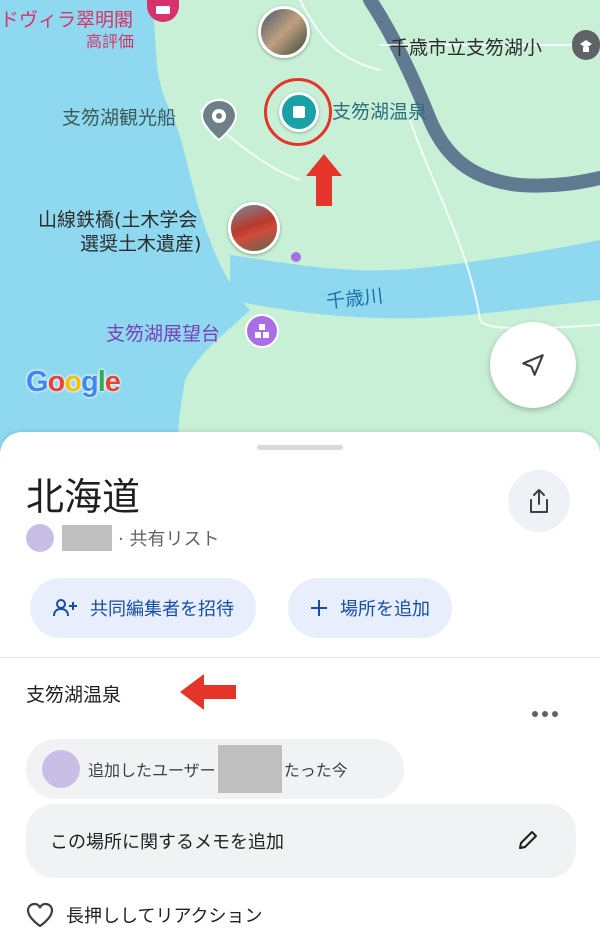 The image size is (600, 946). I want to click on added-time: たった今, so click(315, 770).